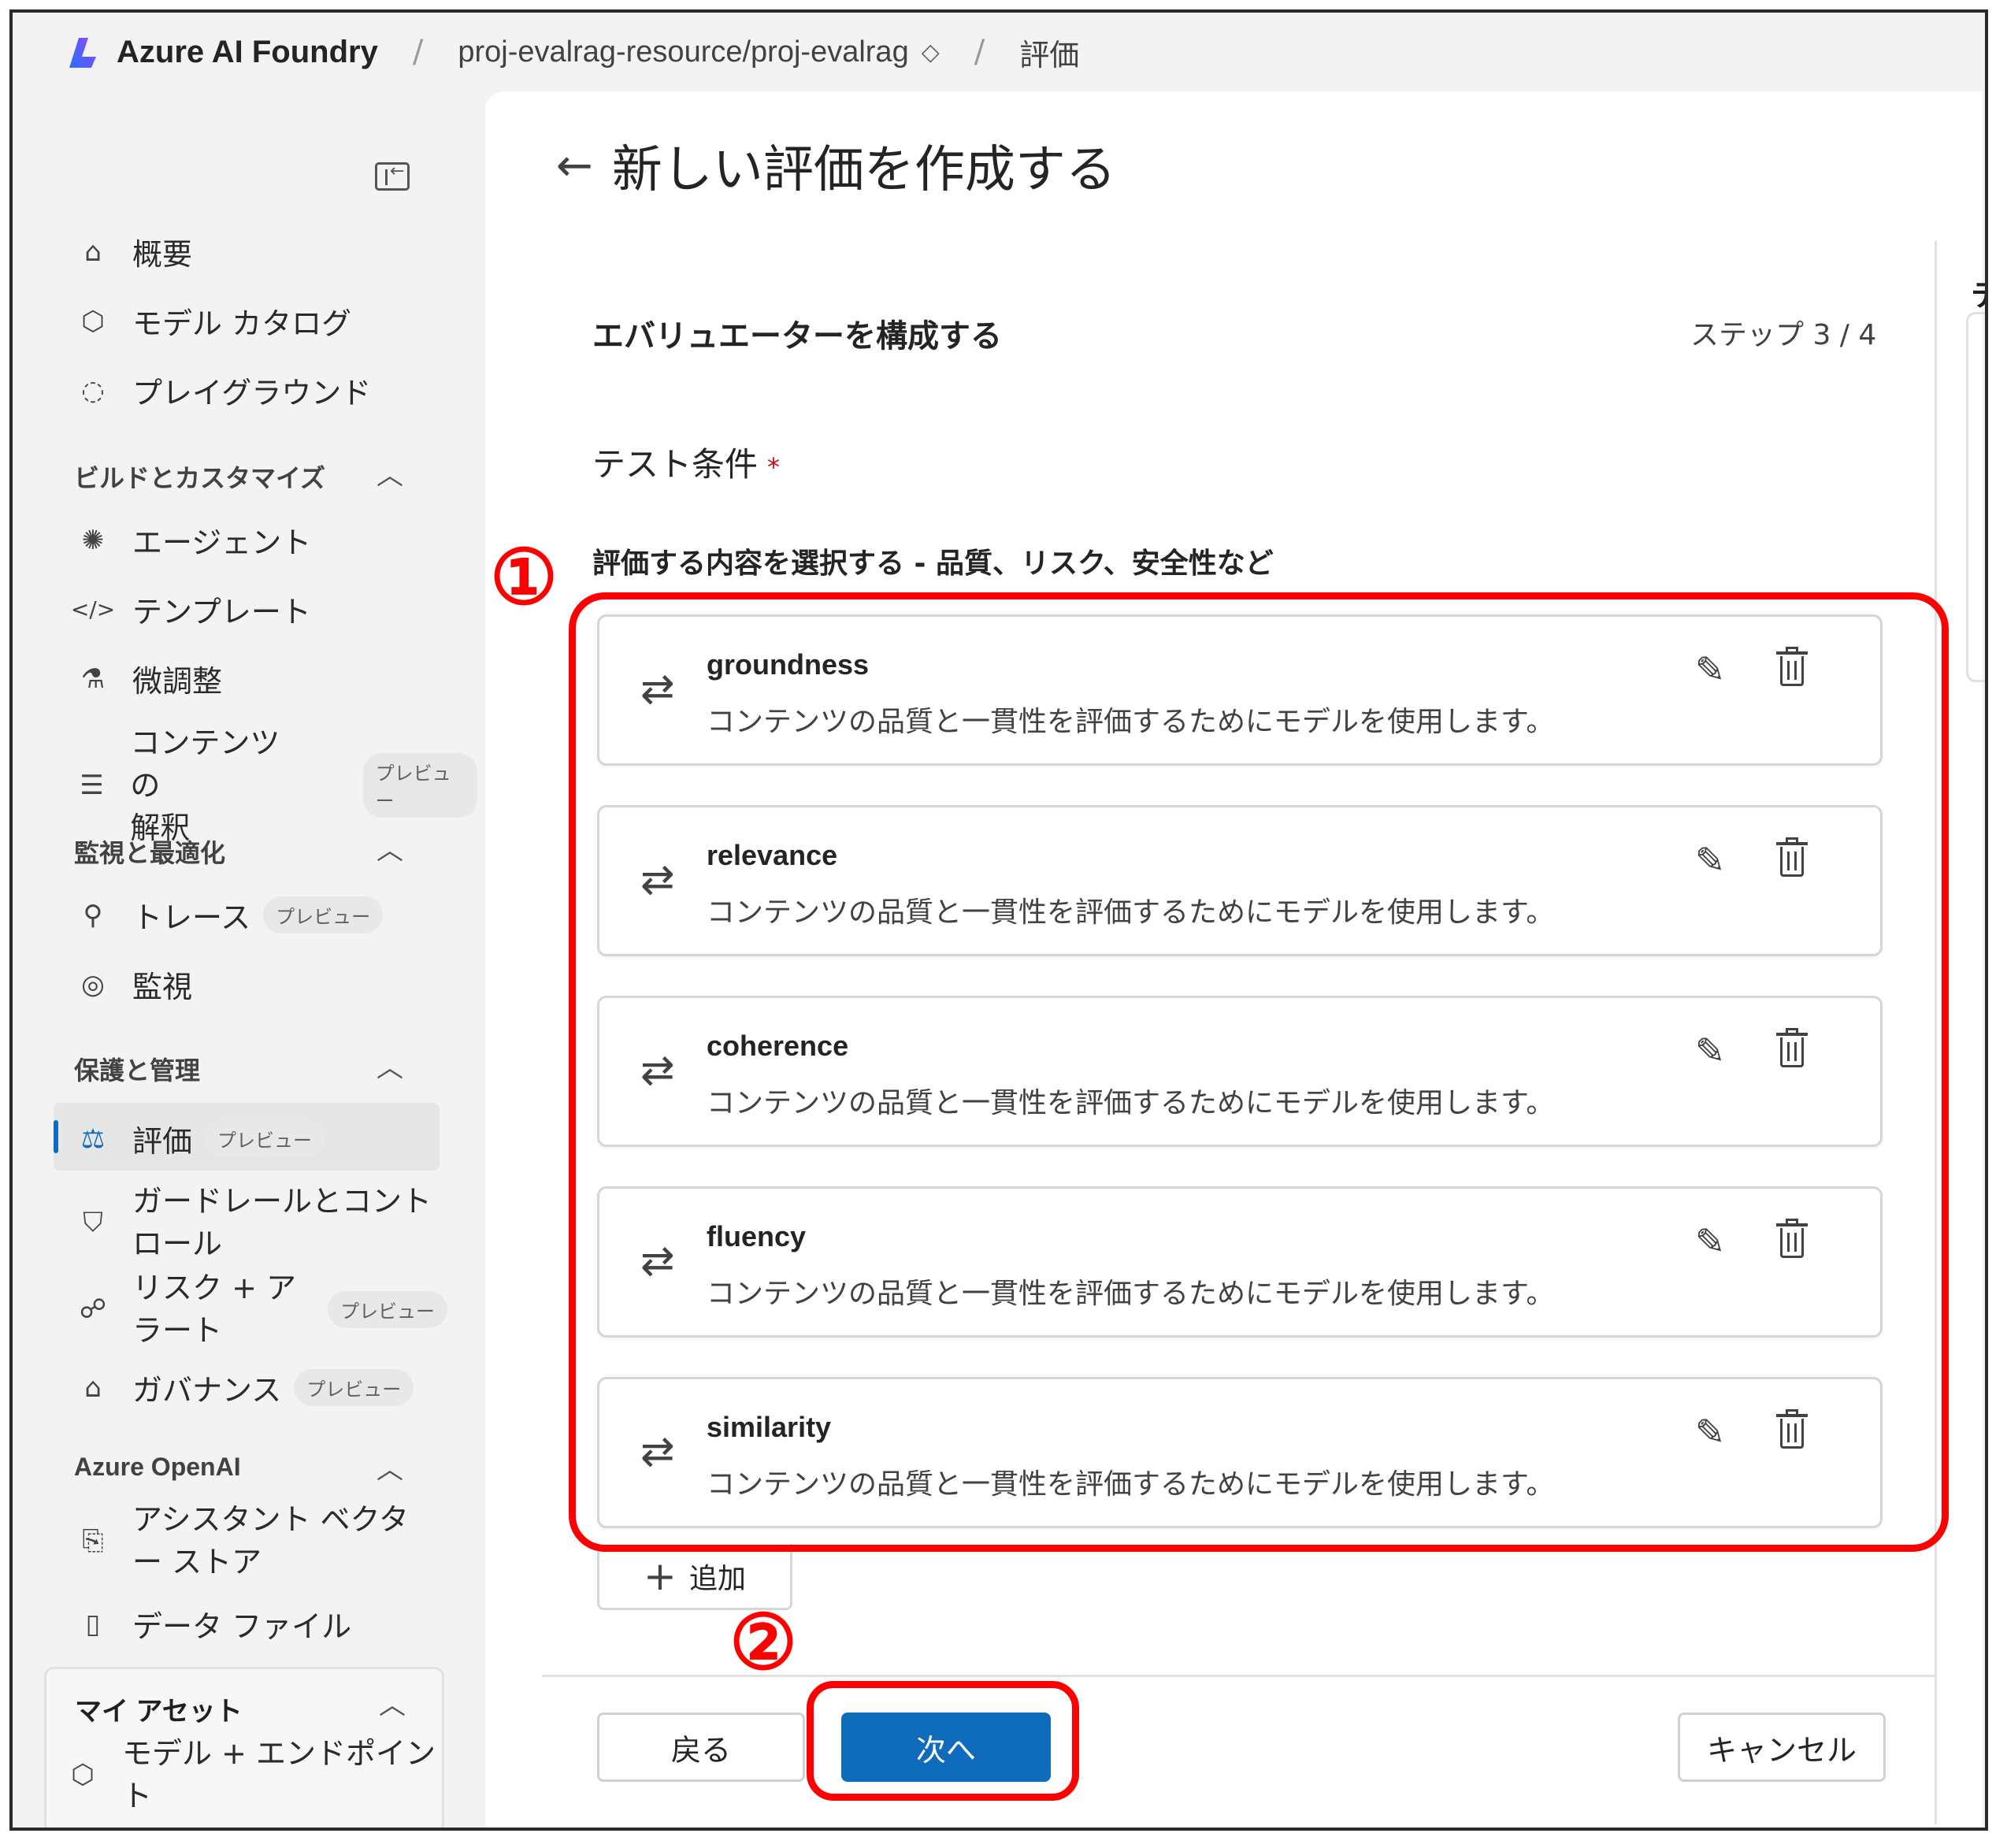 The image size is (2007, 1848). Describe the element at coordinates (93, 1624) in the screenshot. I see `file-icon: ▯` at that location.